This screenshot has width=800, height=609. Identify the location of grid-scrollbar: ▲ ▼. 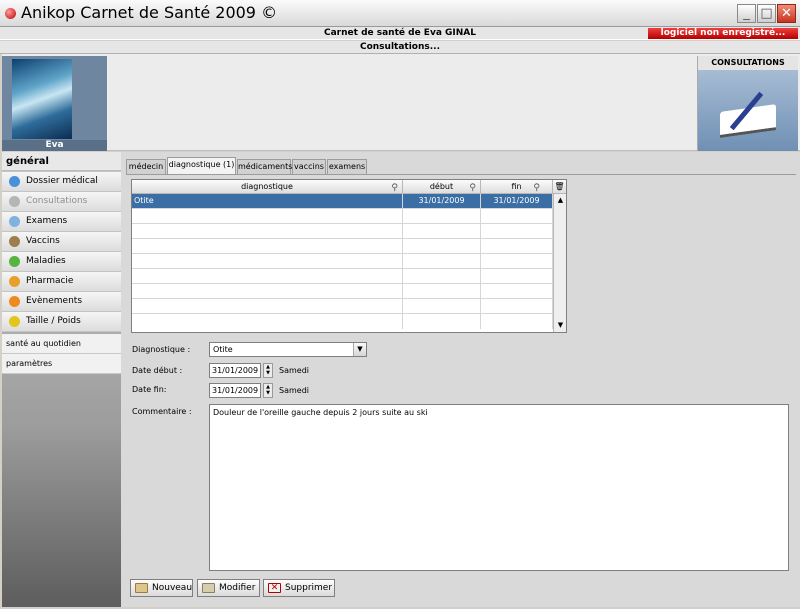
(559, 263).